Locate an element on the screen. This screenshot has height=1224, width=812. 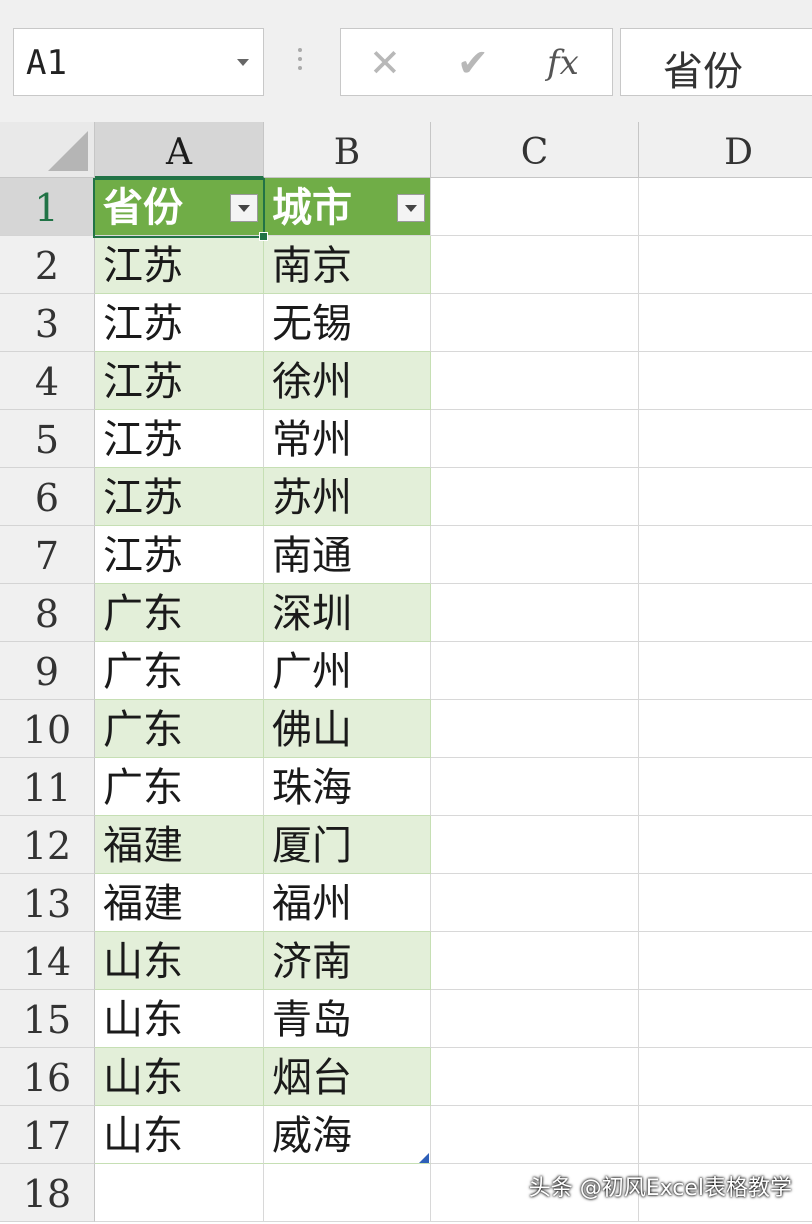
cell-c2 is located at coordinates (535, 265).